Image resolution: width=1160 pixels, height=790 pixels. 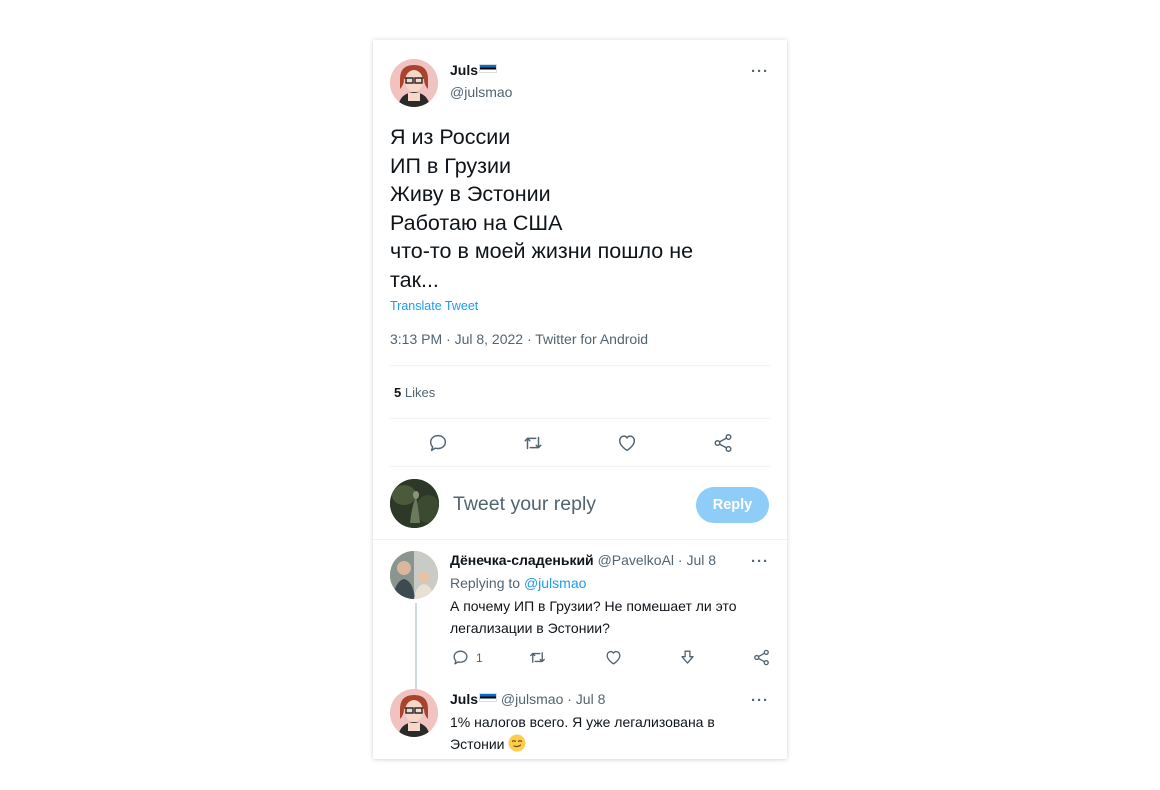 I want to click on reply-author-handle: @julsmao, so click(x=532, y=699).